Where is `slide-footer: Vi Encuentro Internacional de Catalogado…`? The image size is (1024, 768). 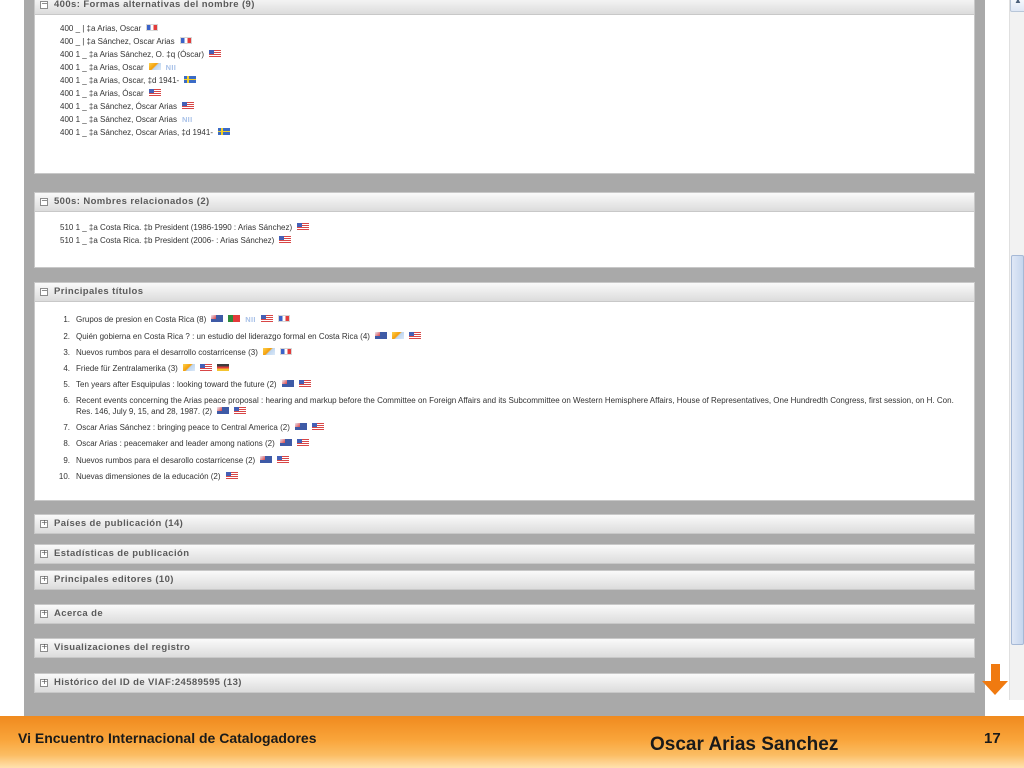 slide-footer: Vi Encuentro Internacional de Catalogado… is located at coordinates (512, 742).